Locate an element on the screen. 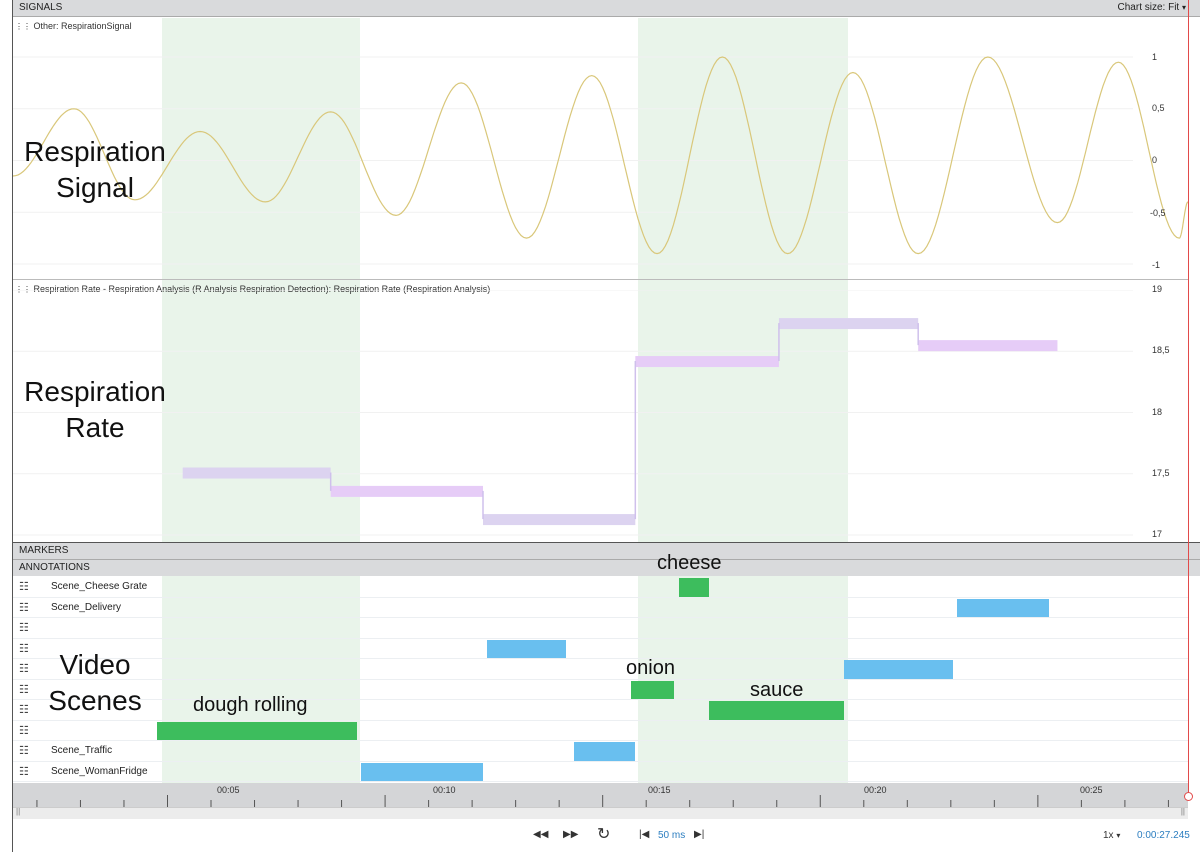 The image size is (1200, 852). resp-signal-overlay-label: Respiration Signal is located at coordinates (95, 170).